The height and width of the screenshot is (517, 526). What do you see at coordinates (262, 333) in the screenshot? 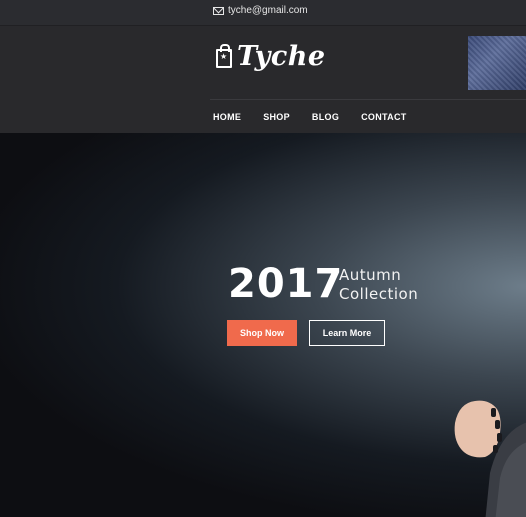
I see `shop-now-button: Shop Now` at bounding box center [262, 333].